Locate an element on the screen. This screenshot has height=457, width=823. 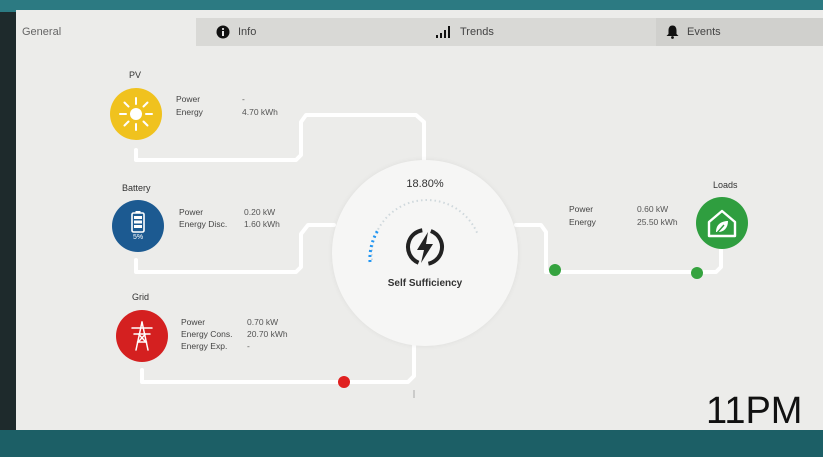
battery-energy-value: 1.60 kWh is located at coordinates (262, 224).